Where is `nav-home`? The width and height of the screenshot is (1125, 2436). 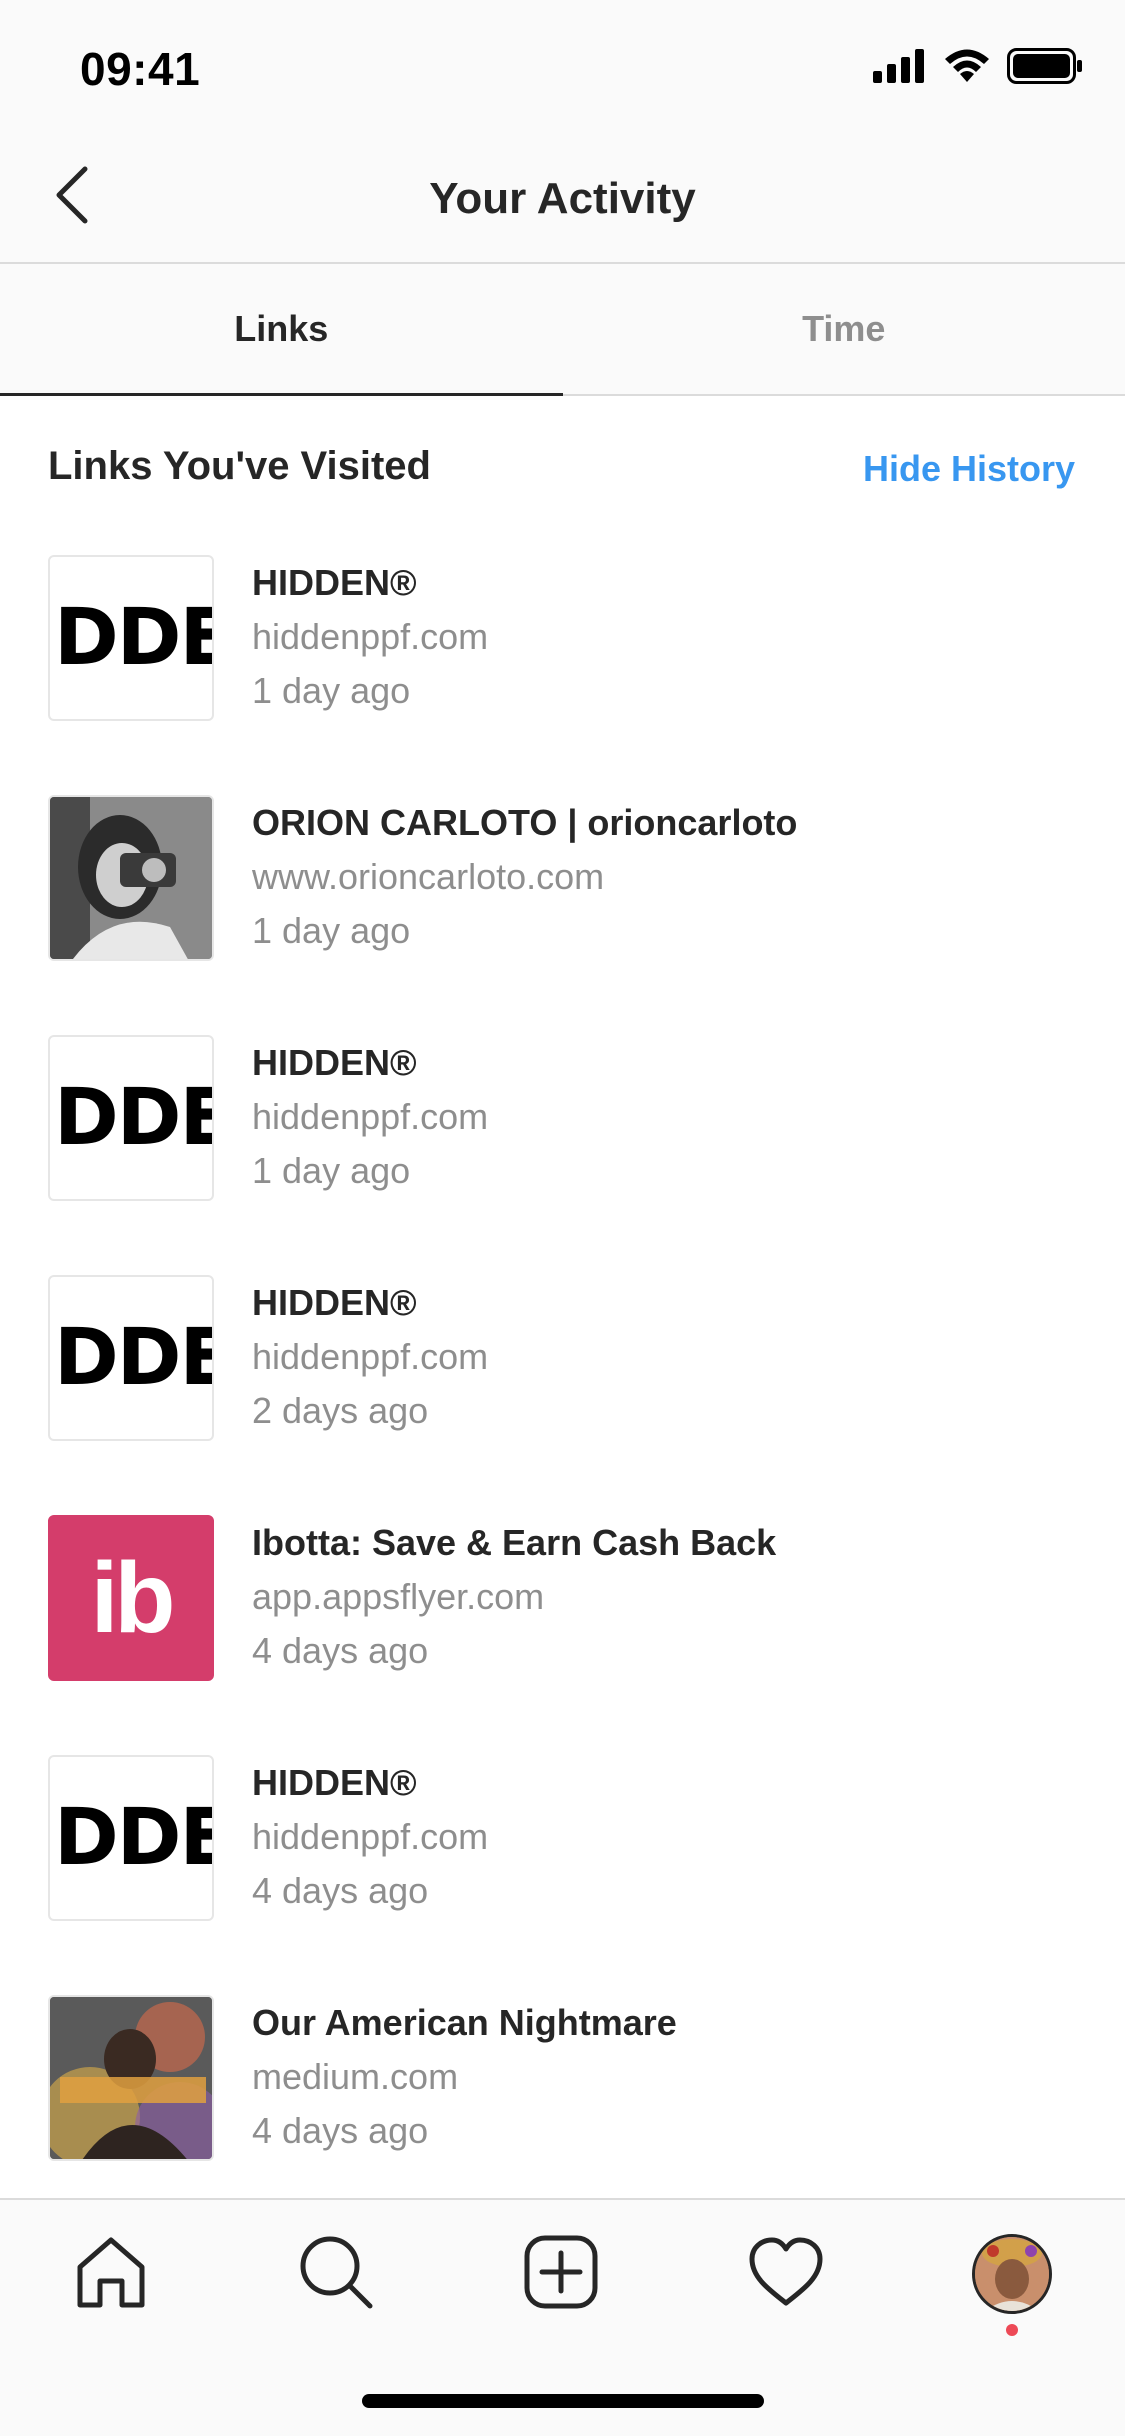 nav-home is located at coordinates (111, 2274).